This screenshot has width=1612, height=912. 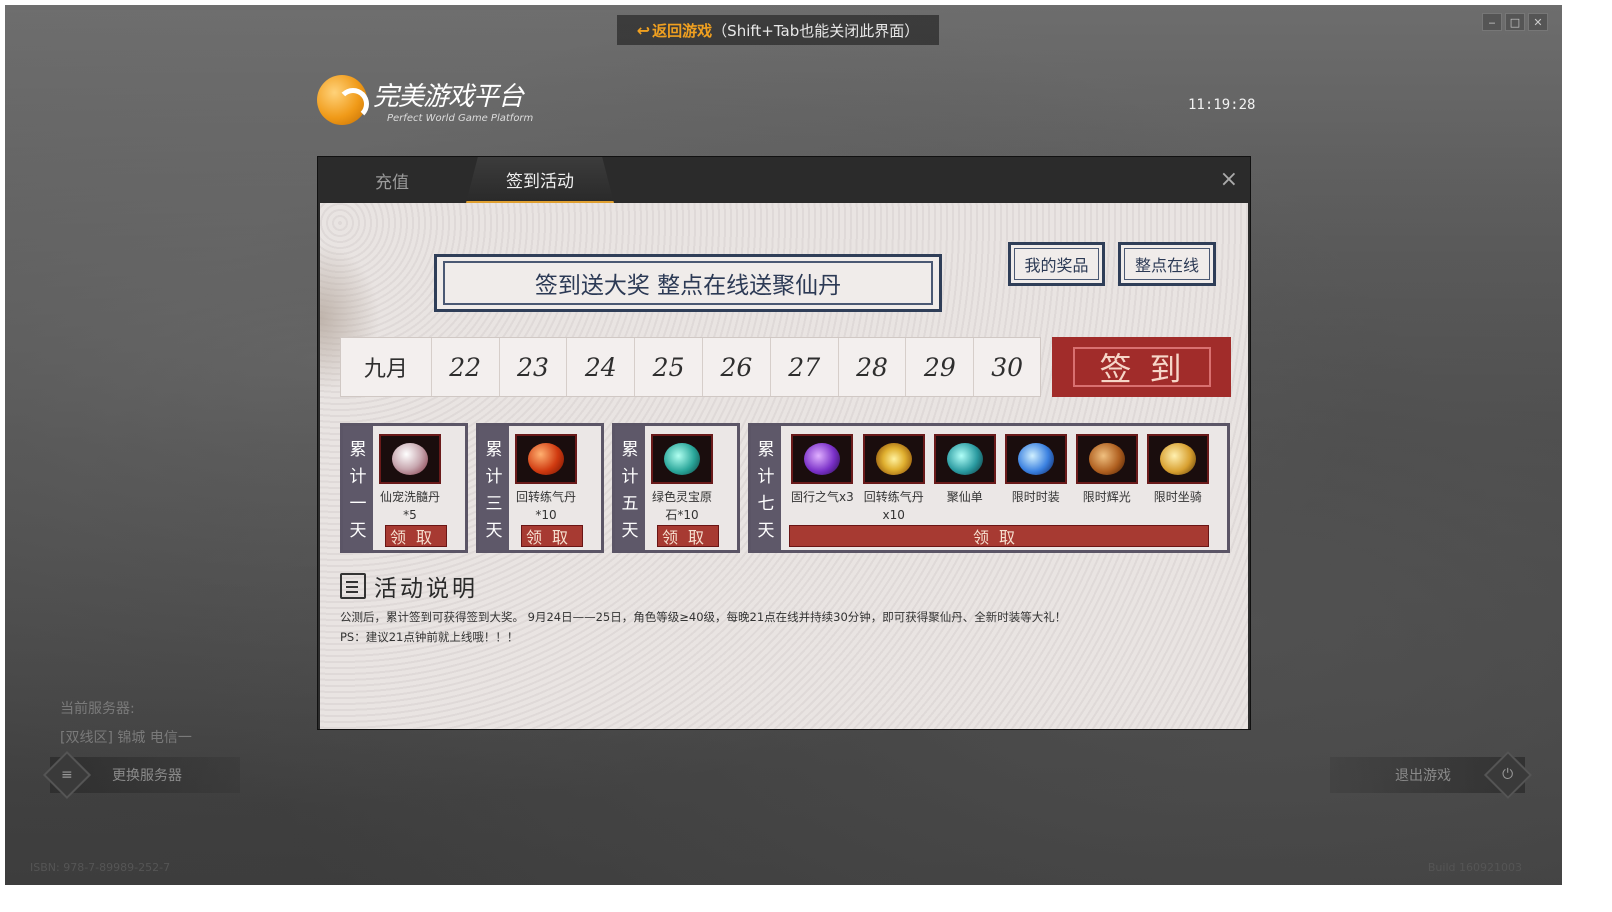 I want to click on signin-button: 签到, so click(x=1141, y=367).